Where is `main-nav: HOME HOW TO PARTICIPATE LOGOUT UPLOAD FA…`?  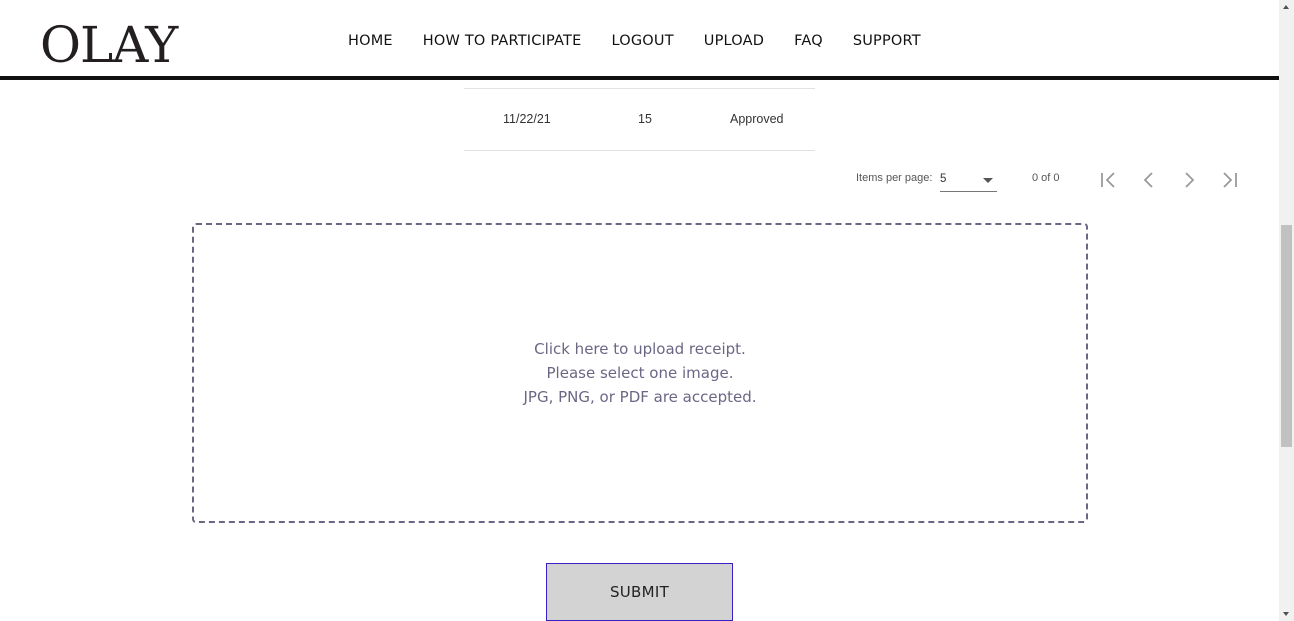
main-nav: HOME HOW TO PARTICIPATE LOGOUT UPLOAD FA… is located at coordinates (634, 41).